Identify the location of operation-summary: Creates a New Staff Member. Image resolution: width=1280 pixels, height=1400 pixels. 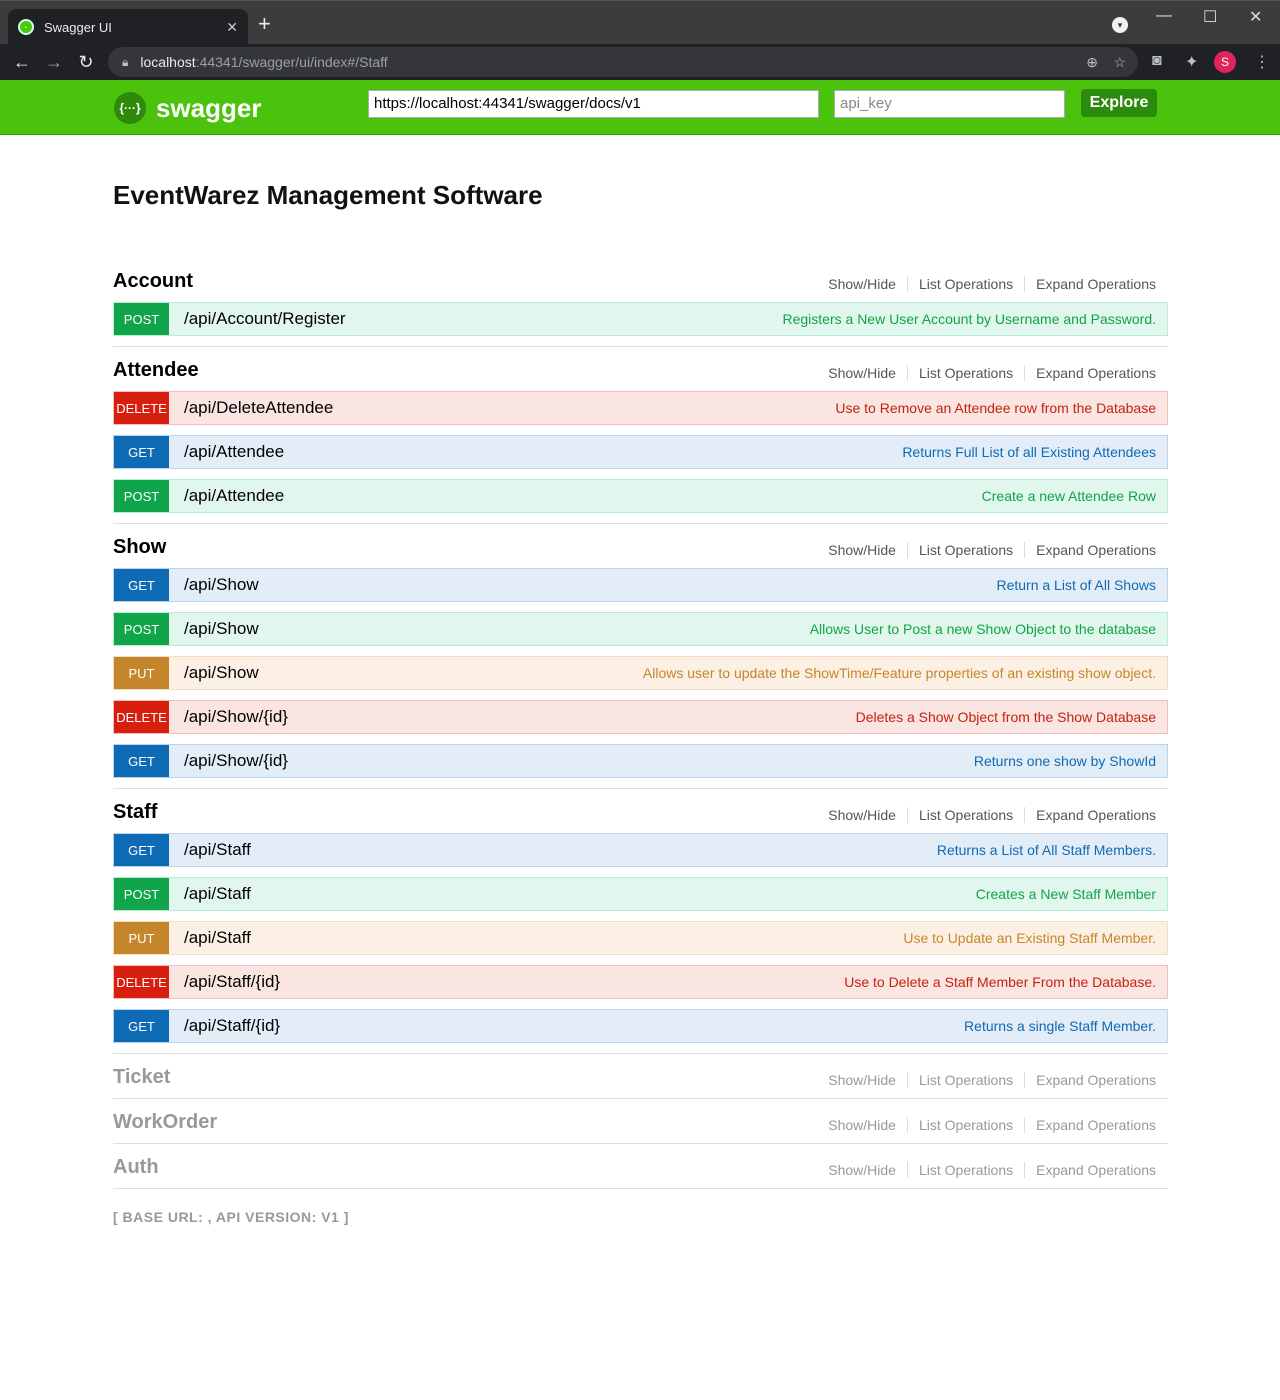
(1066, 894).